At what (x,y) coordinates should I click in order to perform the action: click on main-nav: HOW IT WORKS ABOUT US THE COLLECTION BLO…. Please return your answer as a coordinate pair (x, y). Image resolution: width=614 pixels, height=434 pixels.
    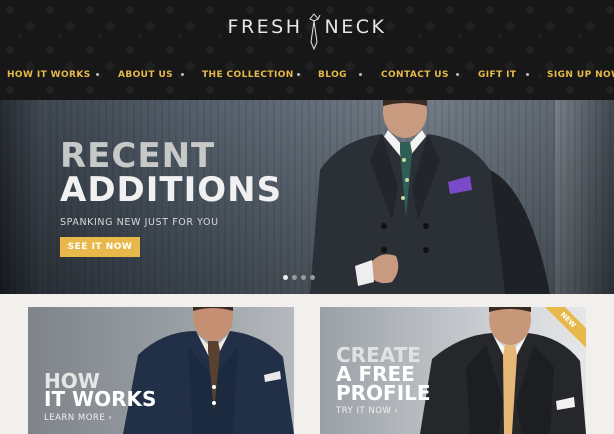
    Looking at the image, I should click on (307, 80).